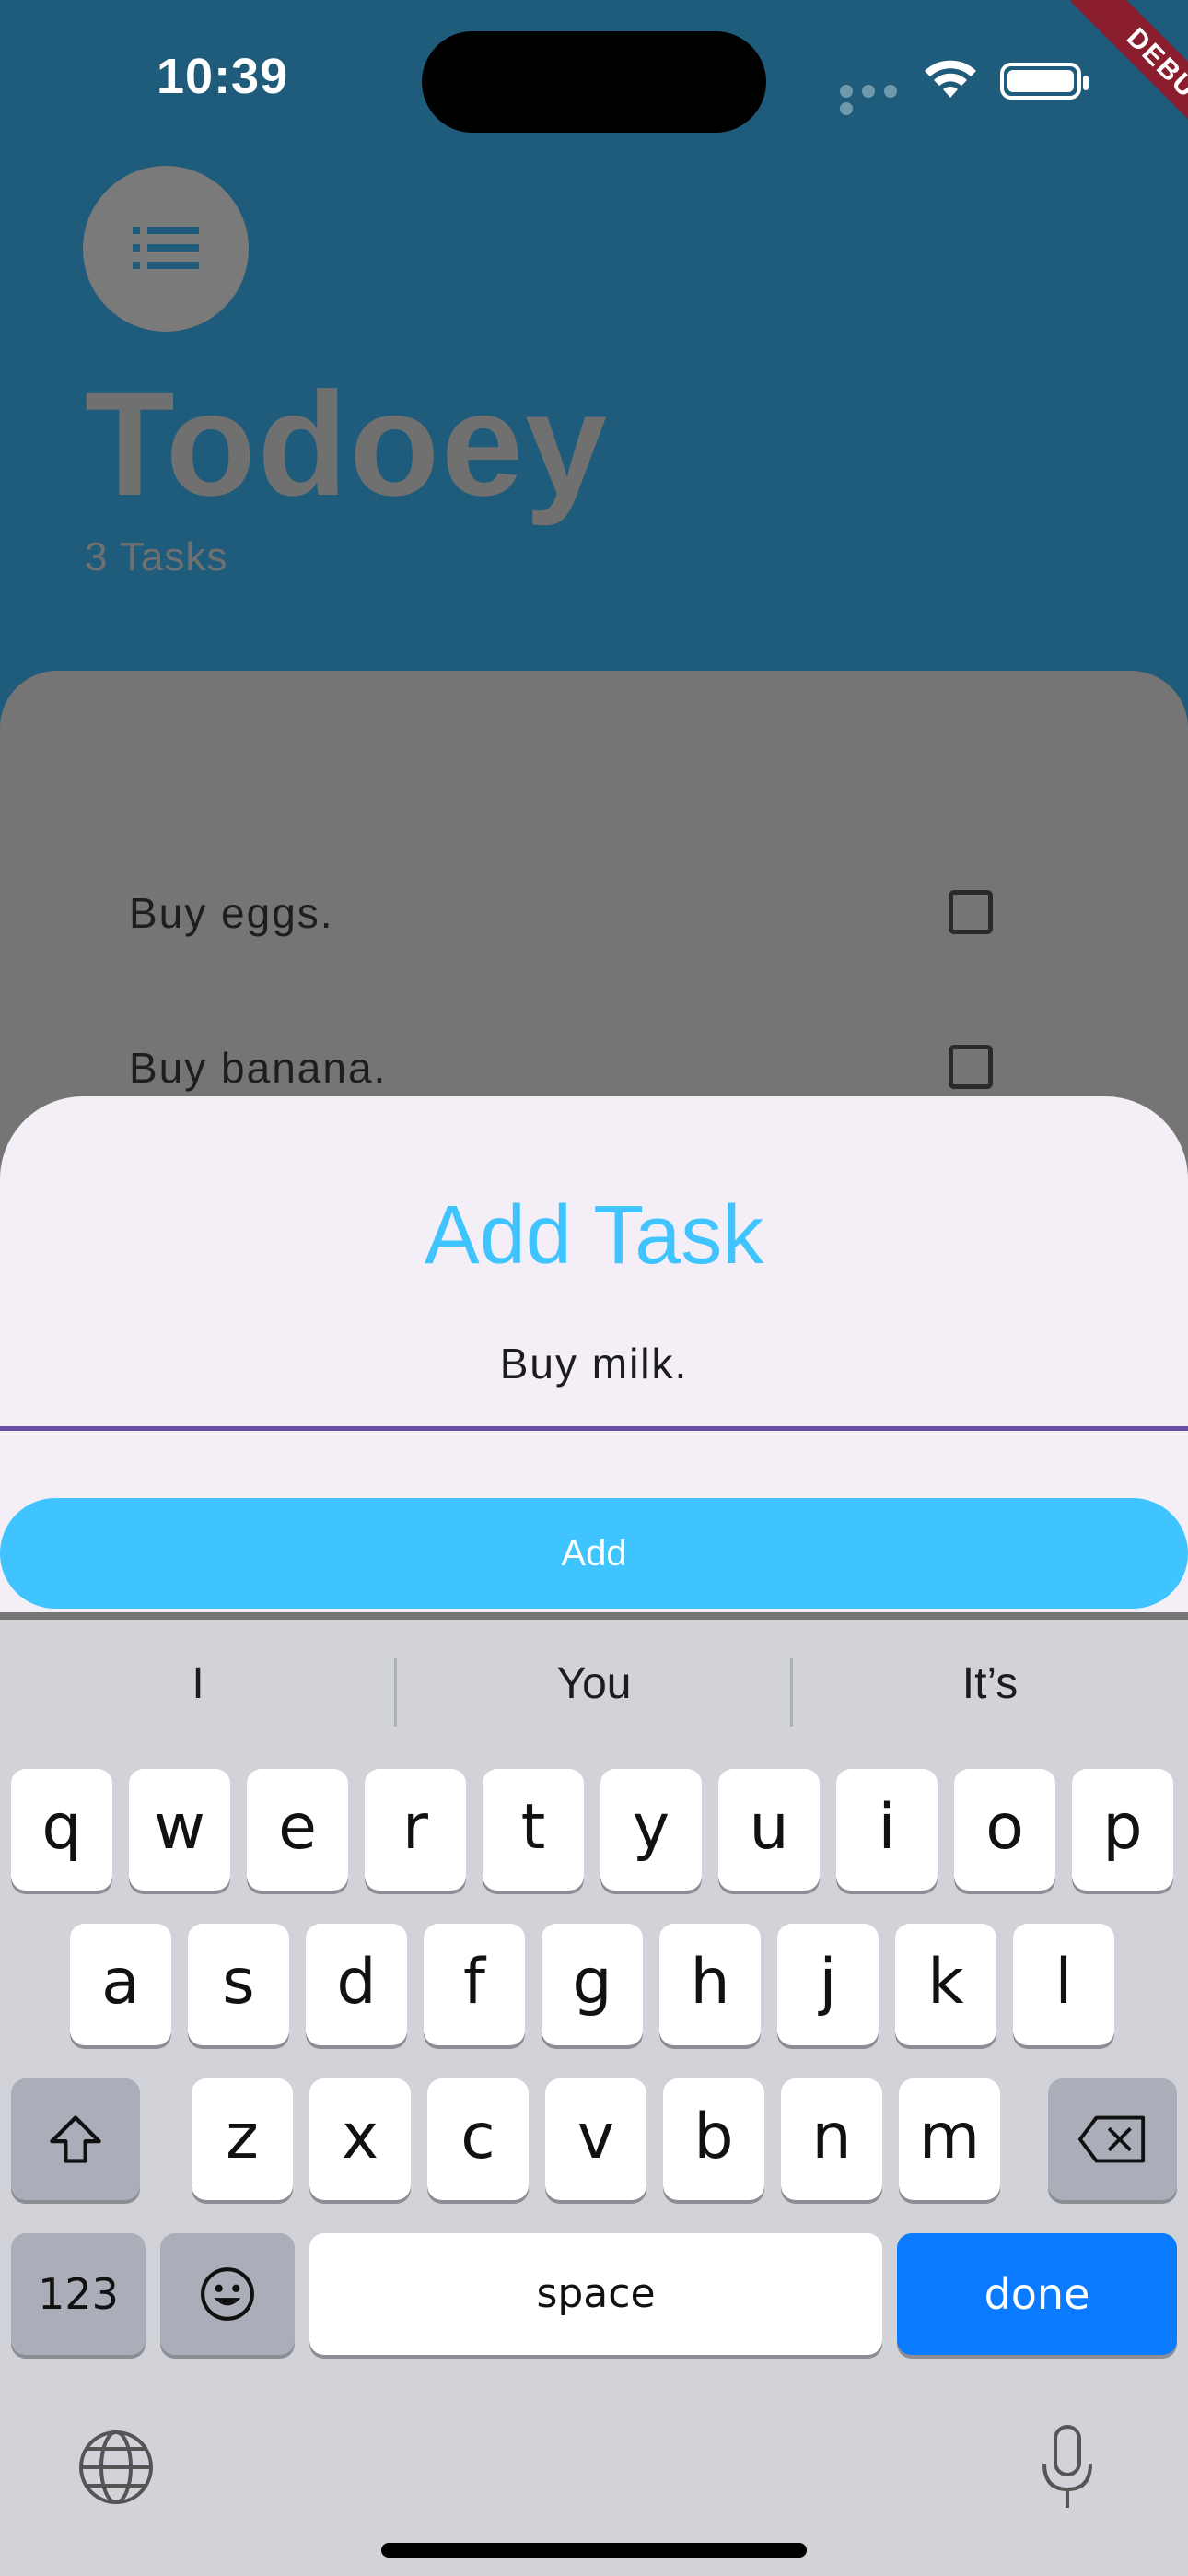  Describe the element at coordinates (595, 2294) in the screenshot. I see `space-key: space` at that location.